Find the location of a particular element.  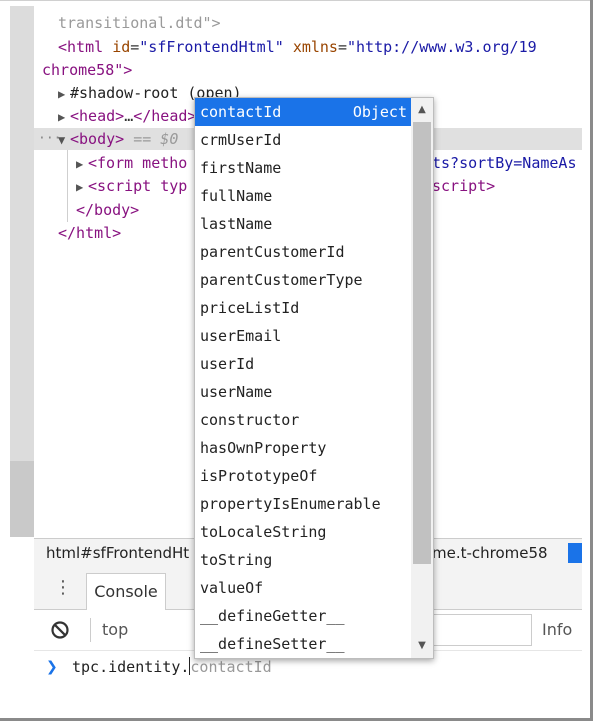

left-gutter-lower is located at coordinates (22, 499).